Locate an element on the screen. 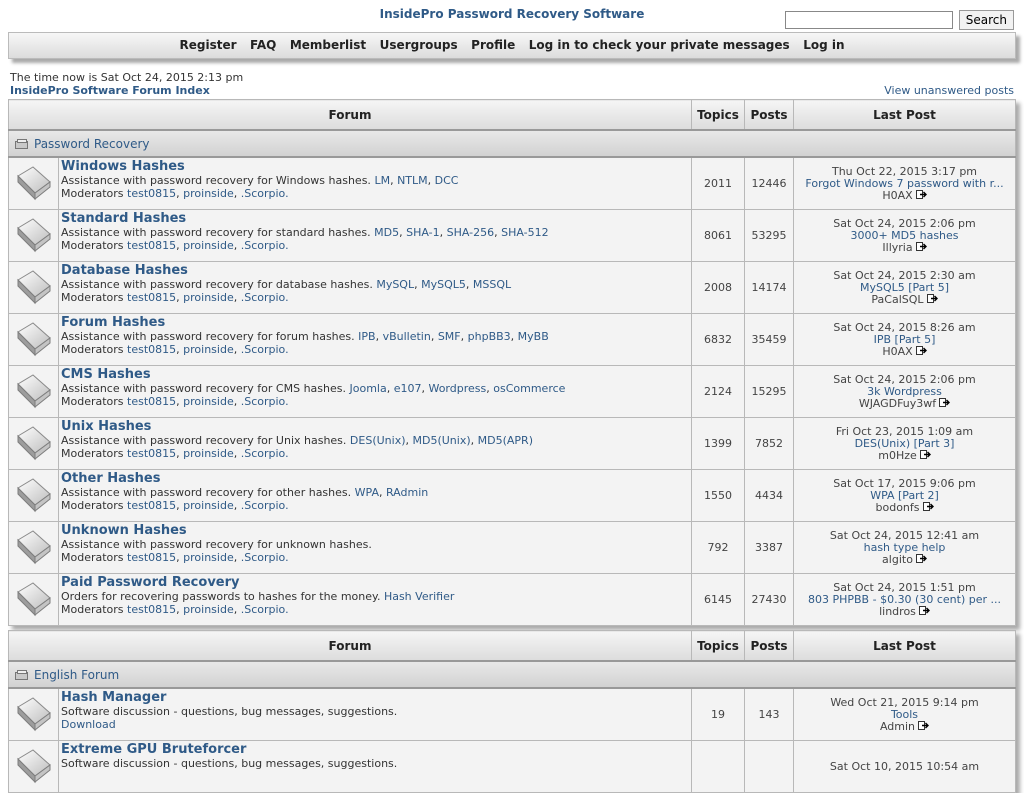 Image resolution: width=1024 pixels, height=793 pixels. search-button: Search is located at coordinates (986, 20).